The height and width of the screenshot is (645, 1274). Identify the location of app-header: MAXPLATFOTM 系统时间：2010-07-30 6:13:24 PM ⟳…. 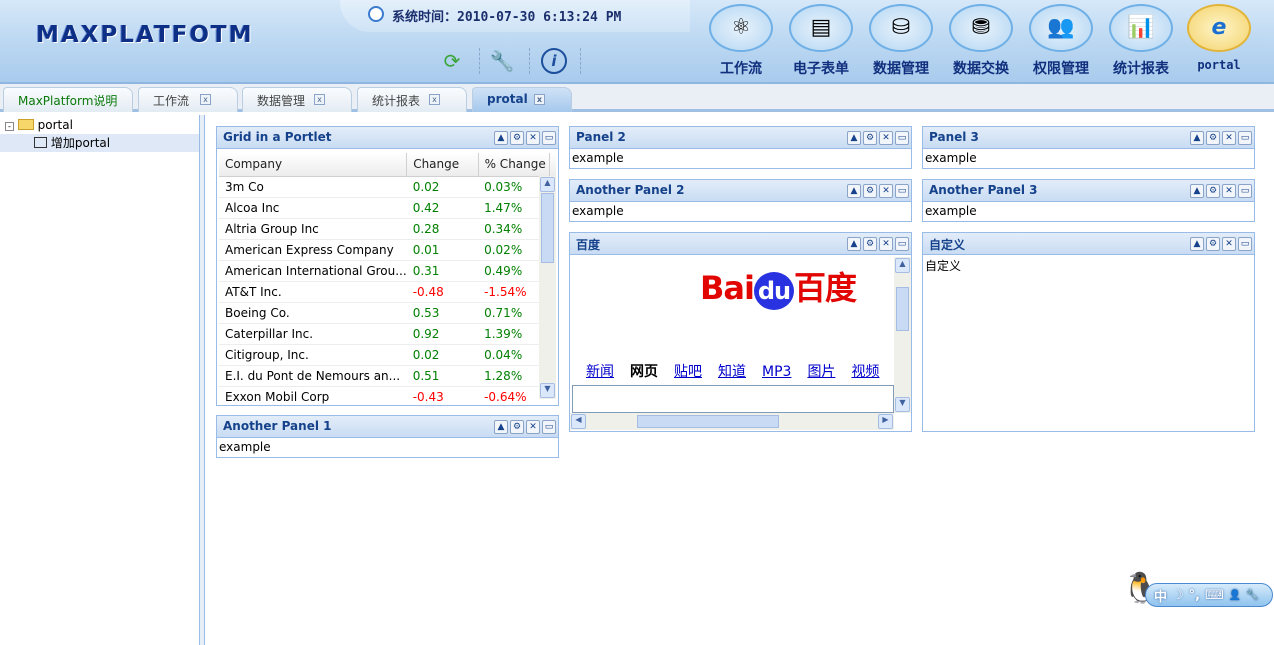
(637, 42).